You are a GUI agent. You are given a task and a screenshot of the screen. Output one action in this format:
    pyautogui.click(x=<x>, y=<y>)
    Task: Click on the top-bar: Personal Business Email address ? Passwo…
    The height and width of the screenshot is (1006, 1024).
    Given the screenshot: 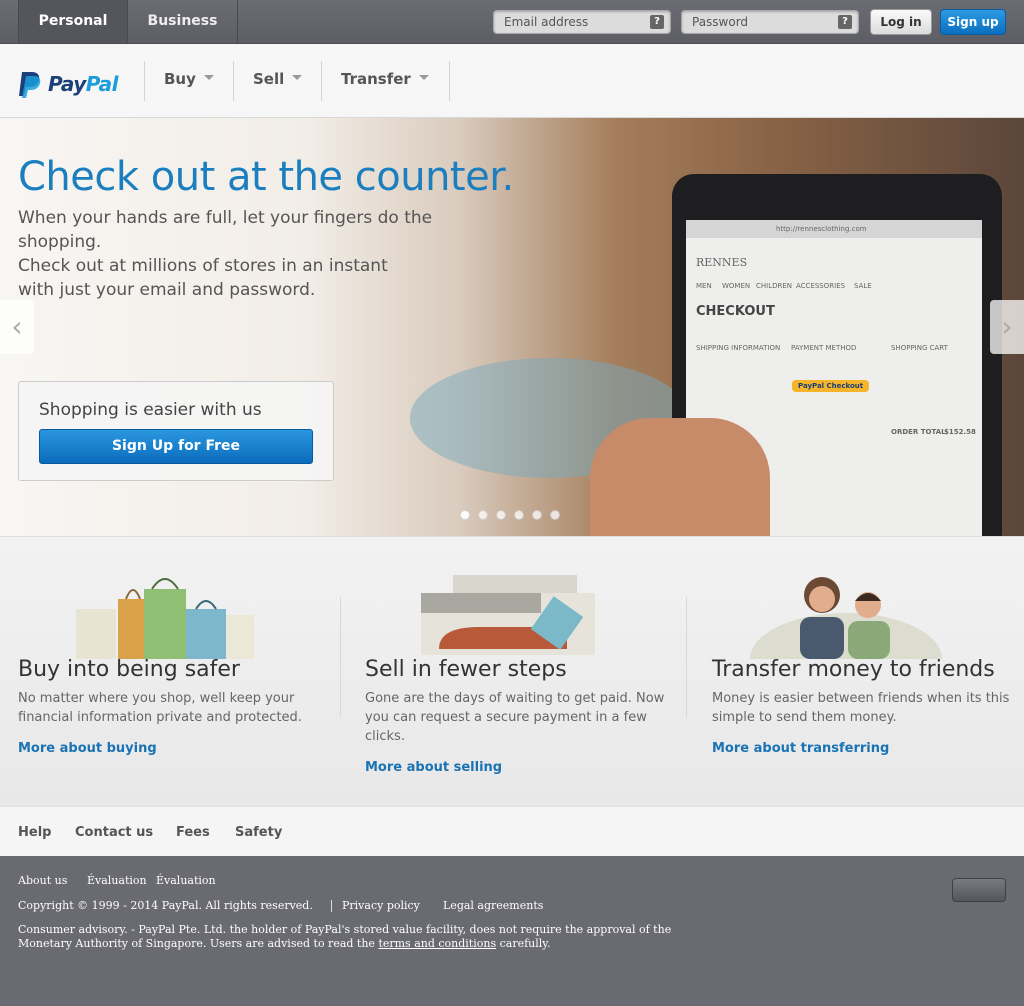 What is the action you would take?
    pyautogui.click(x=512, y=22)
    